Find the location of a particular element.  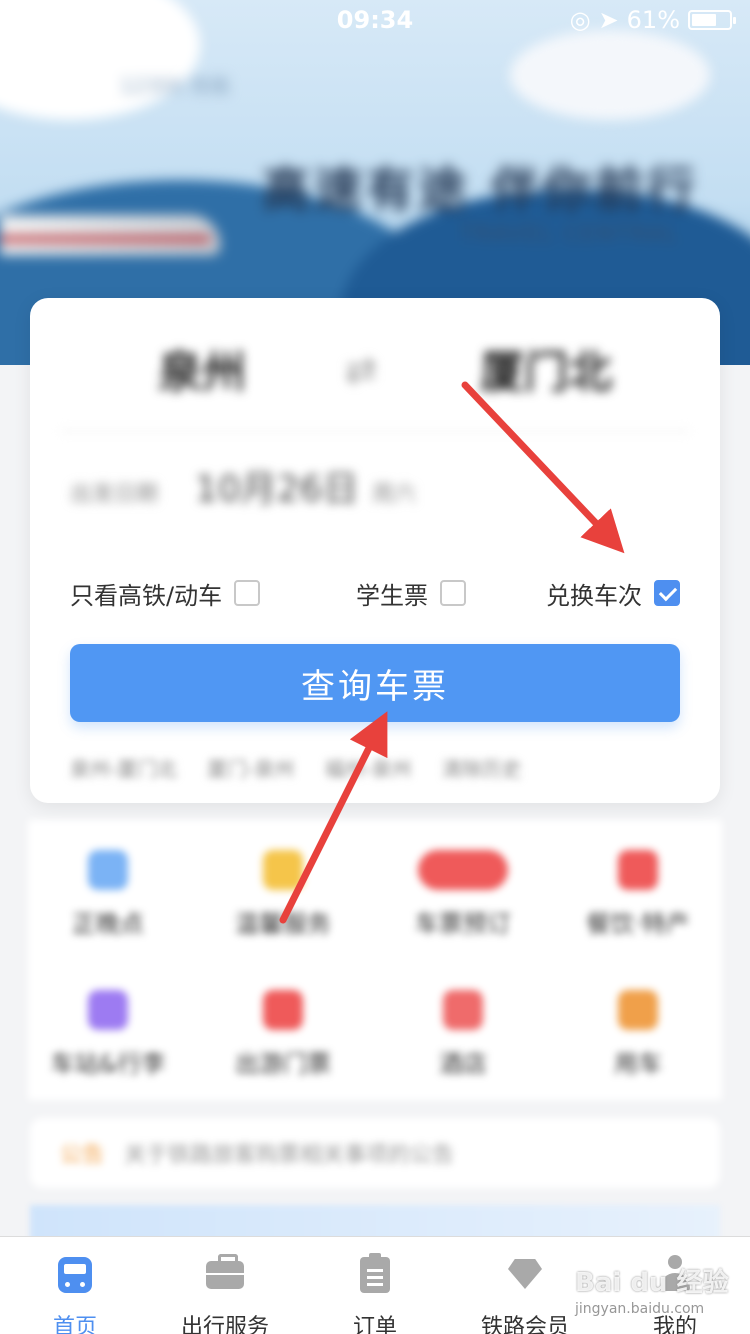

tab-home: 首页 is located at coordinates (75, 1285).